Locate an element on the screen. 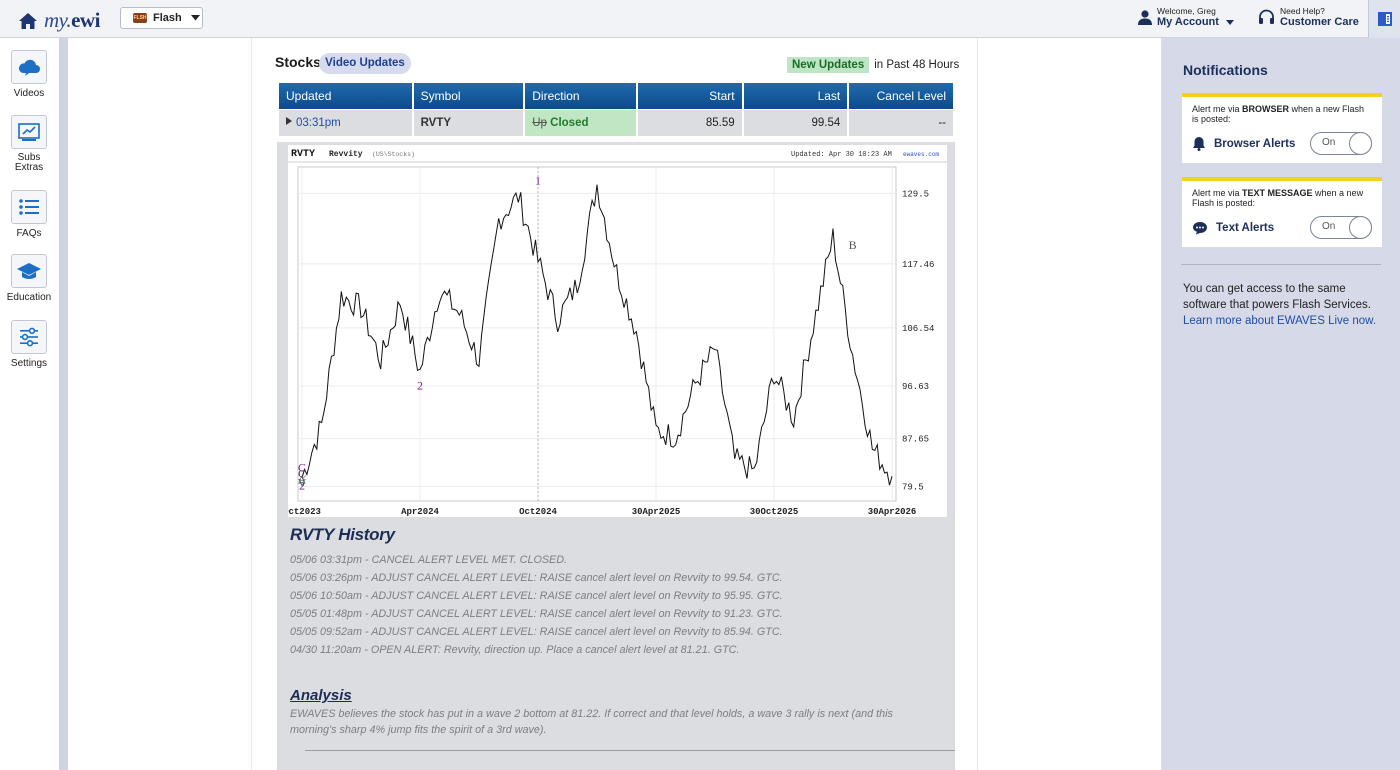 The width and height of the screenshot is (1400, 770). page-title: Stocks is located at coordinates (298, 62).